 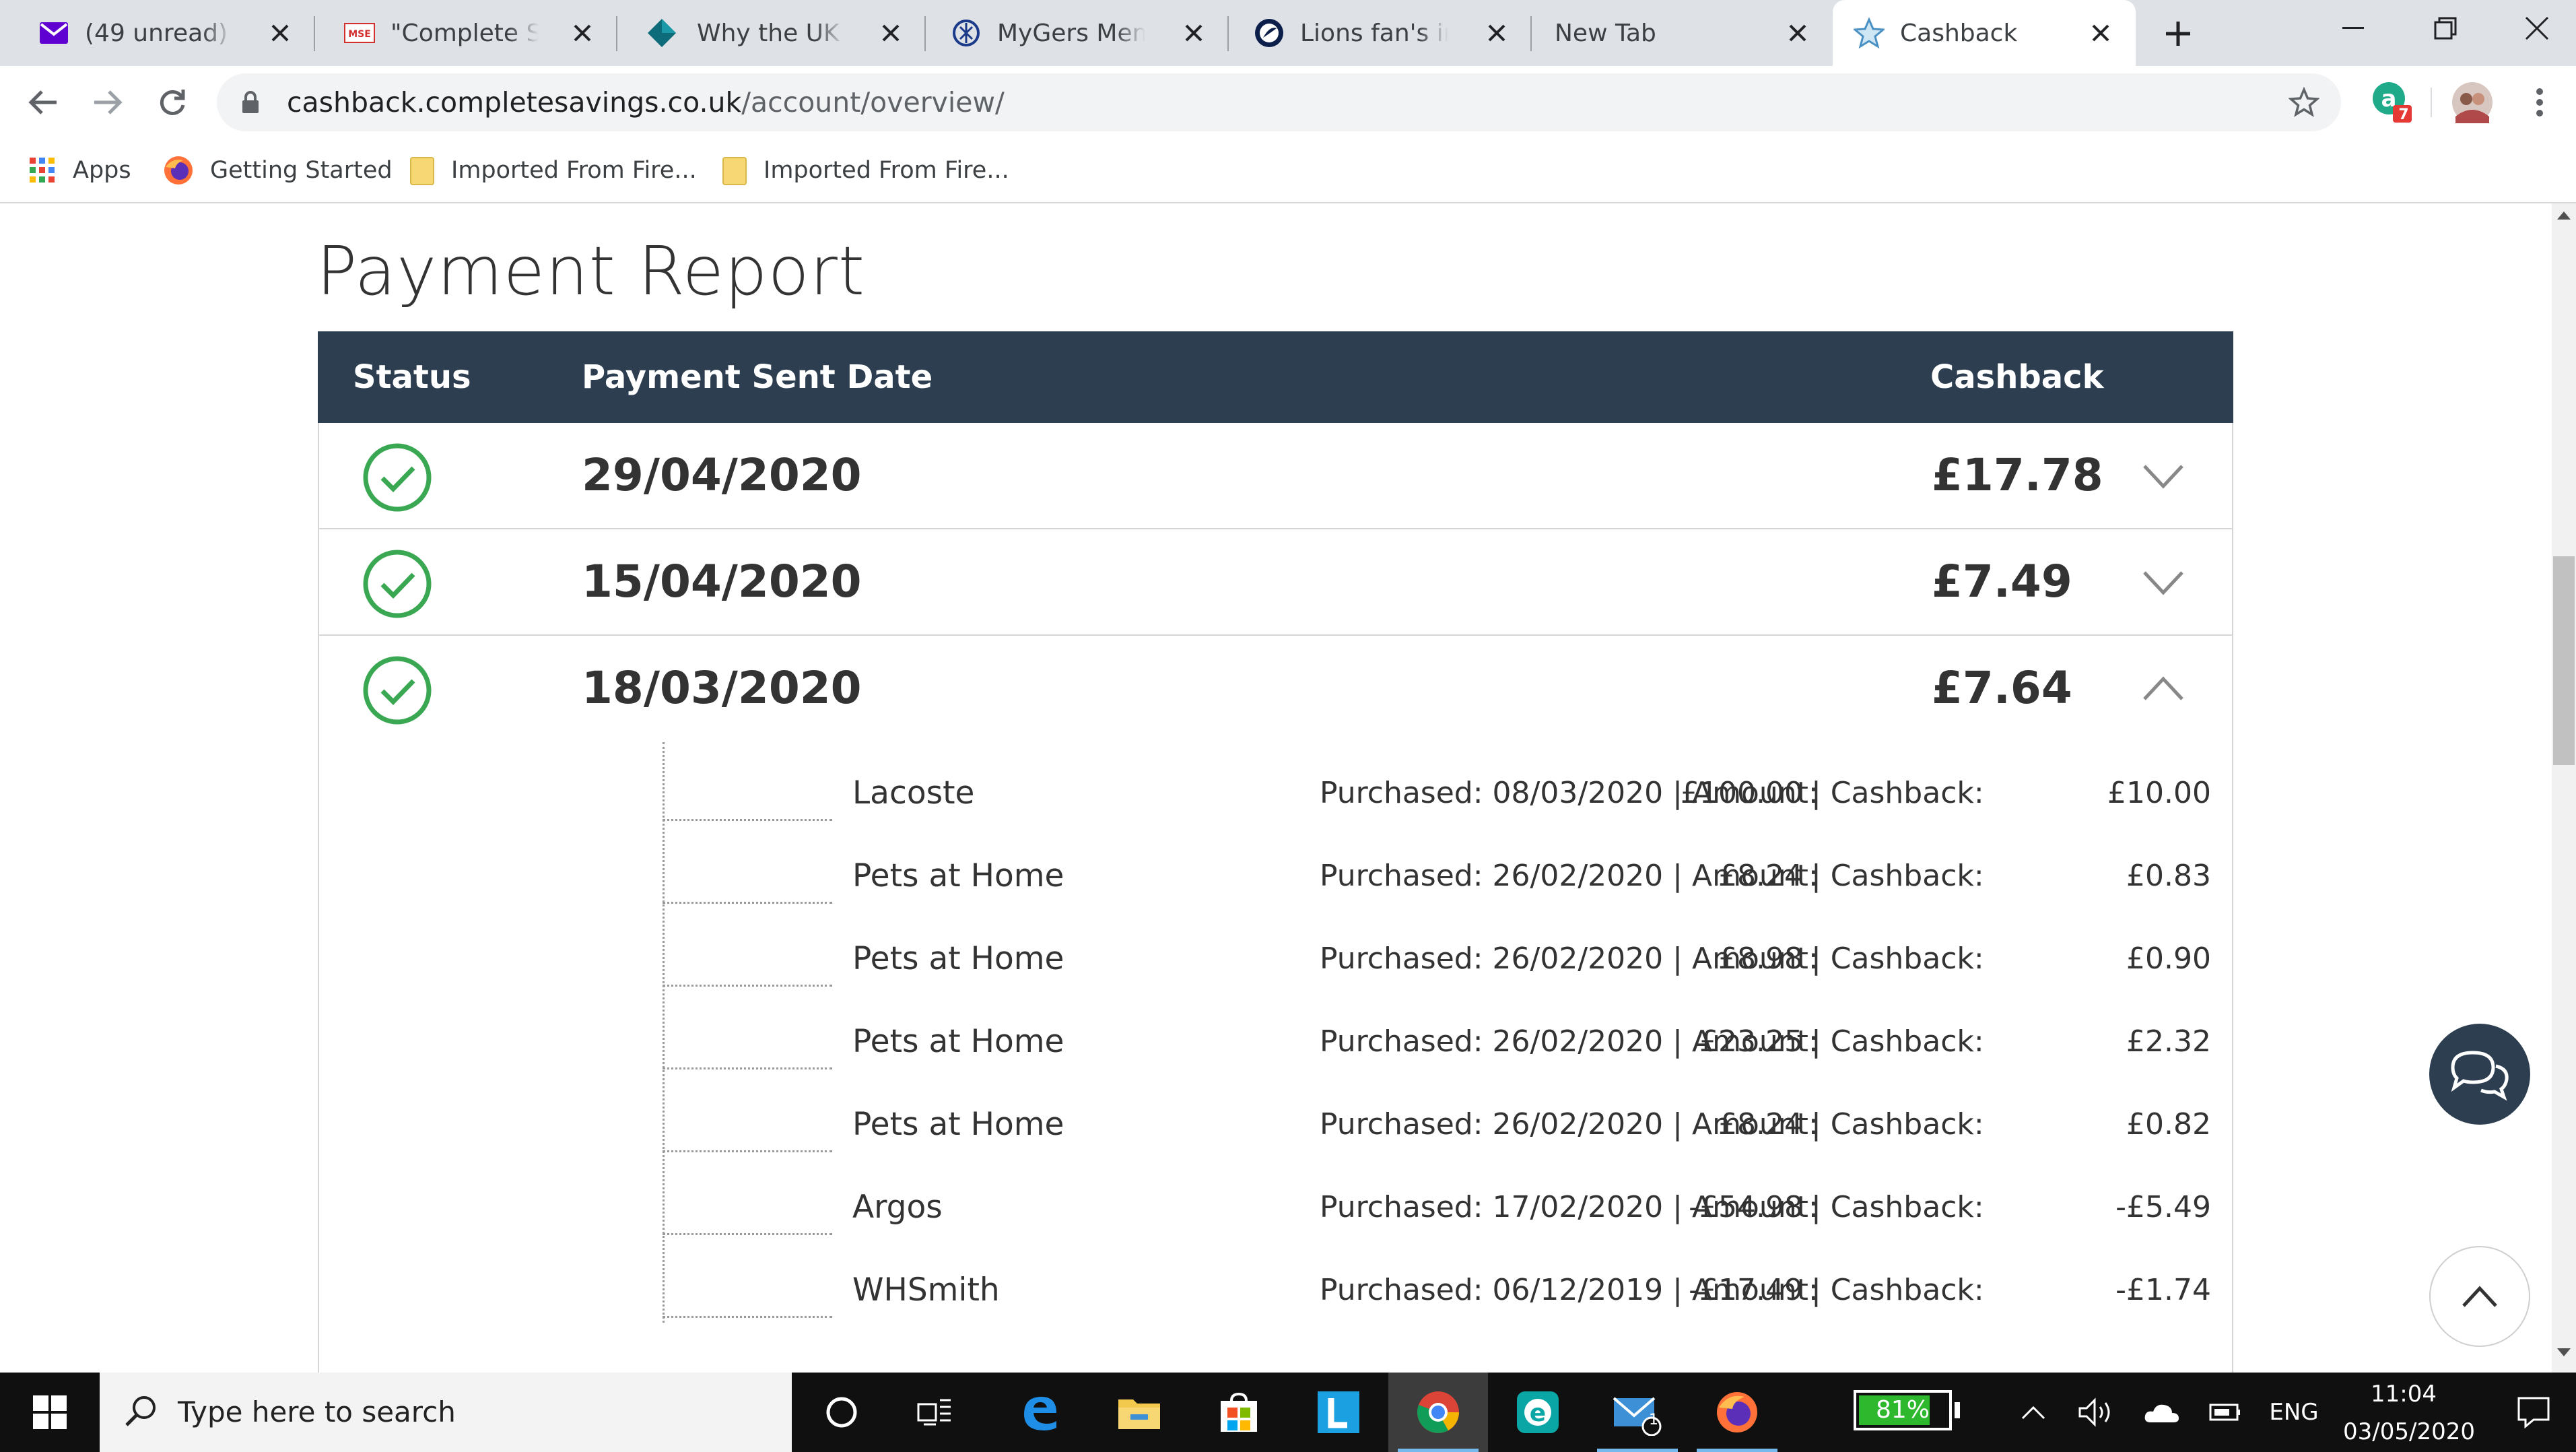 I want to click on forward-button, so click(x=108, y=102).